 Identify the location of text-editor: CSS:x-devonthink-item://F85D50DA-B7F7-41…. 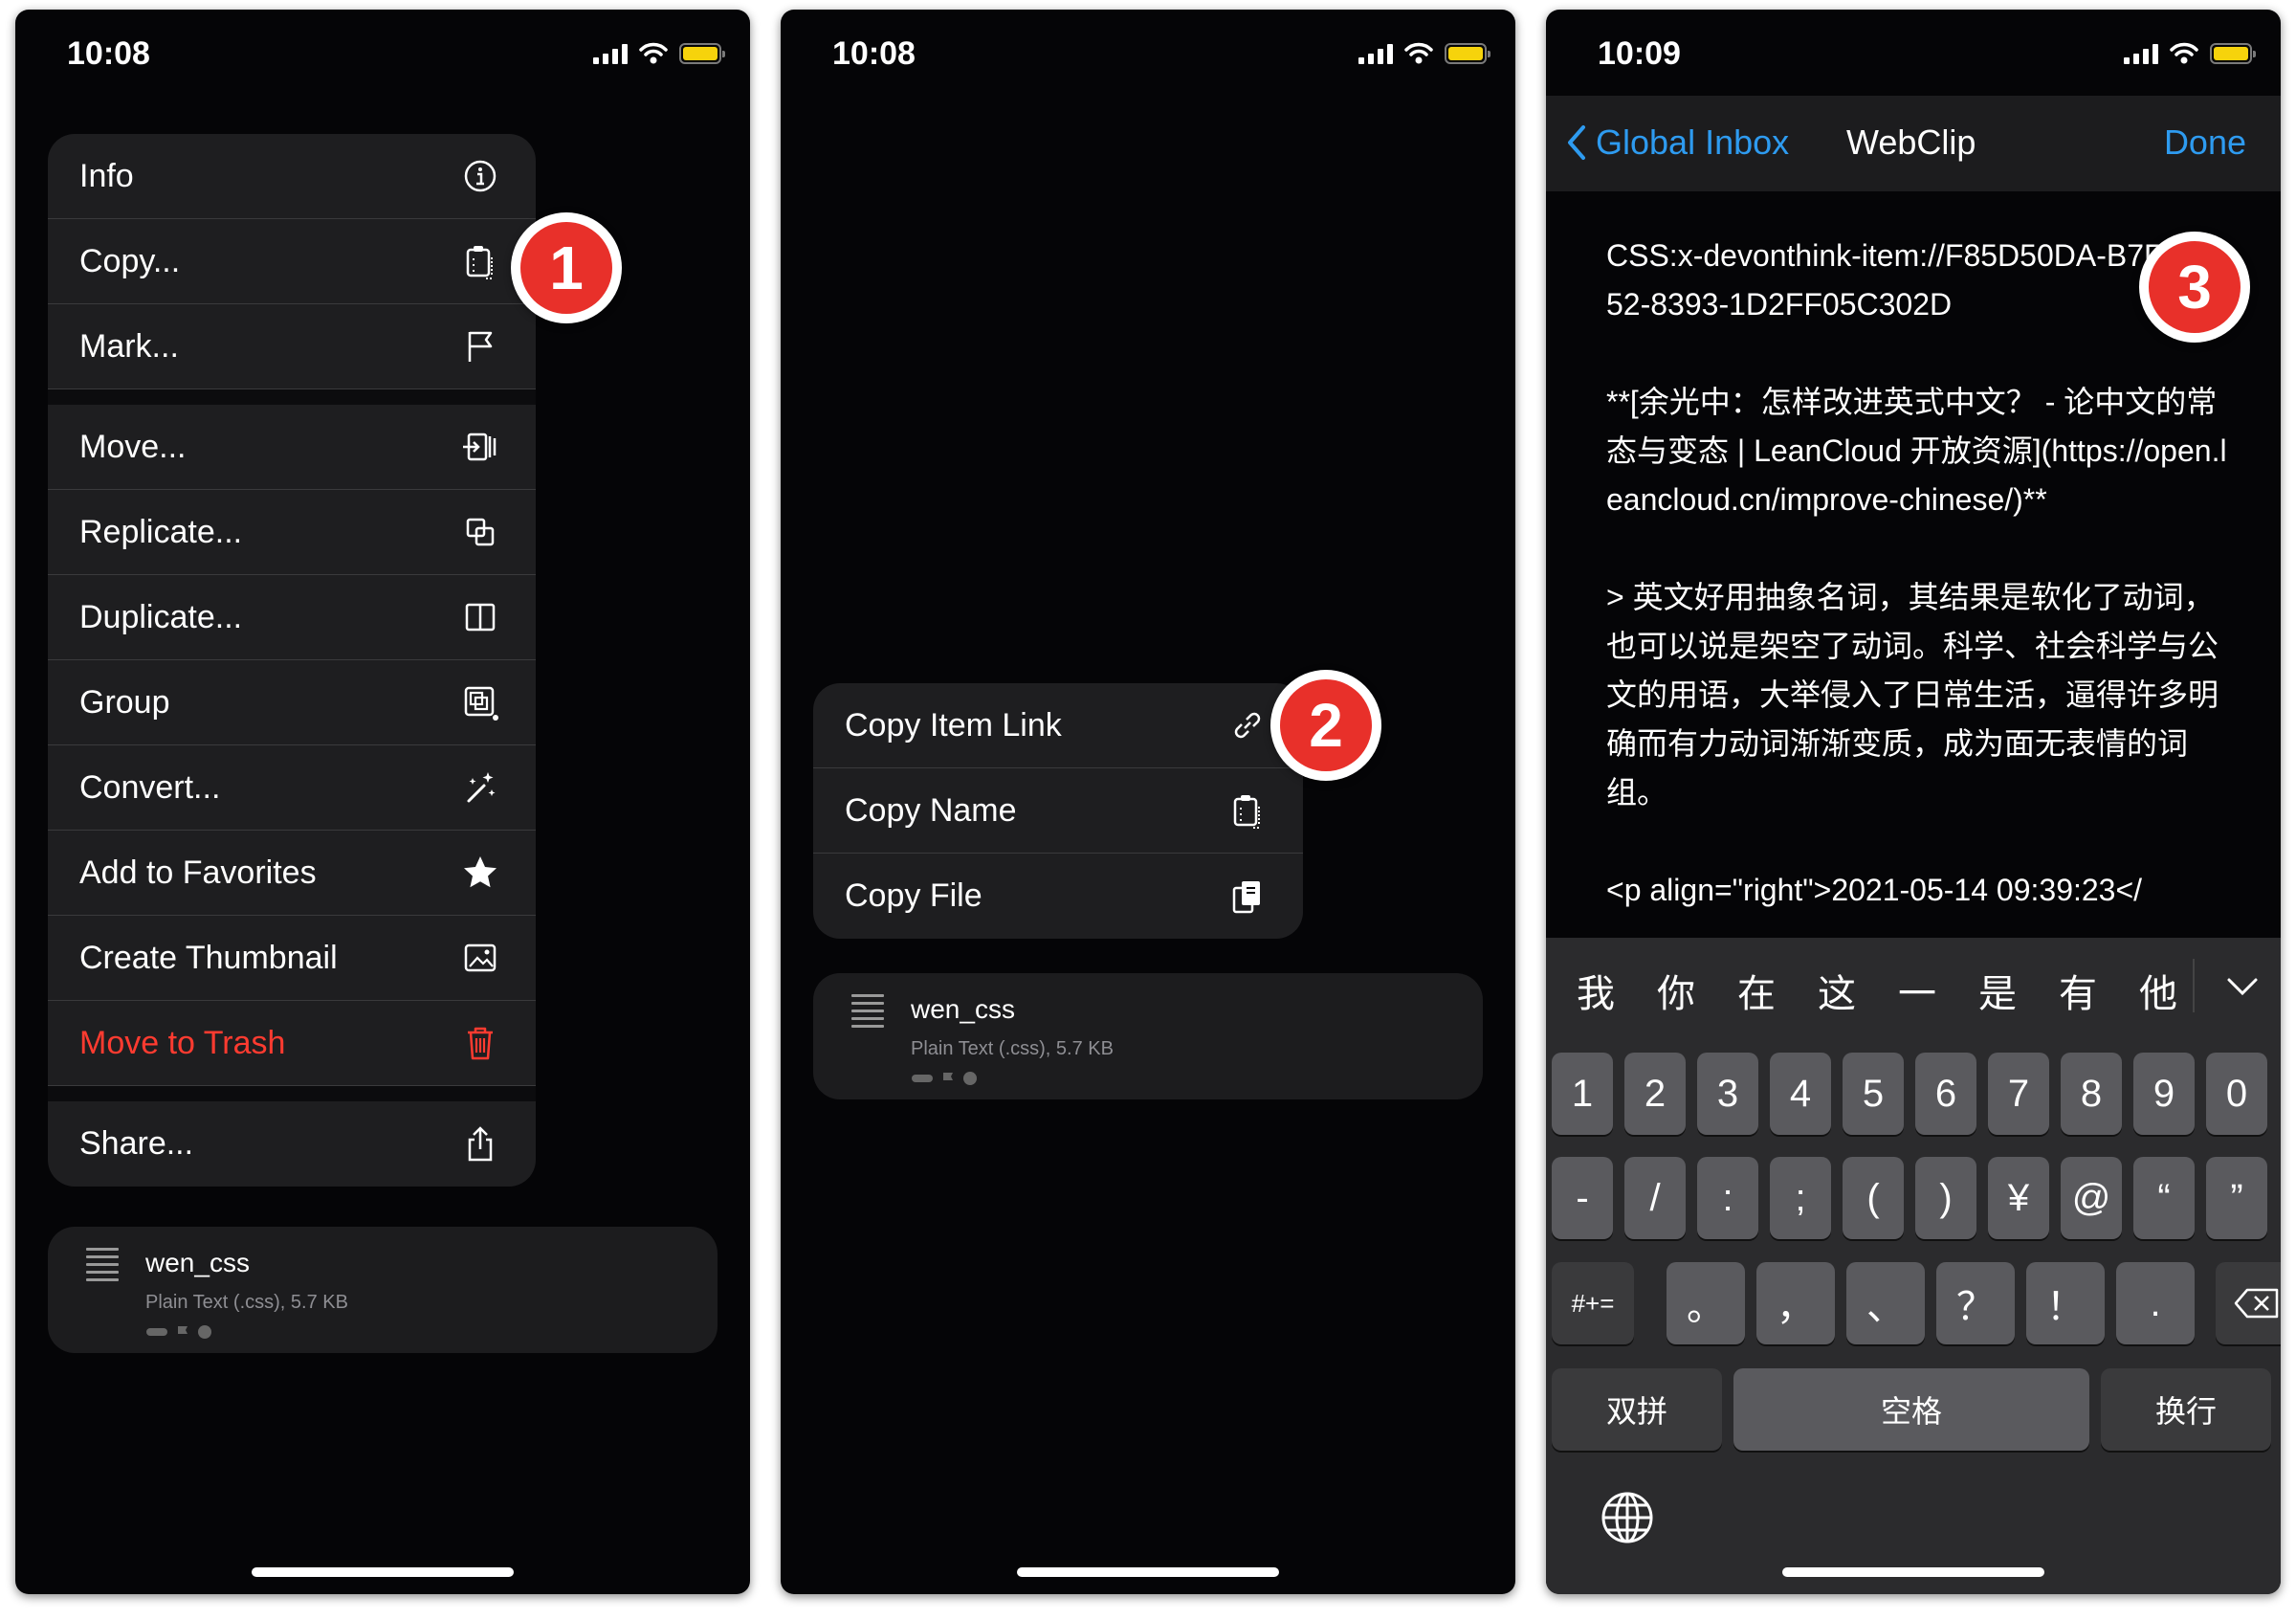
(1922, 573).